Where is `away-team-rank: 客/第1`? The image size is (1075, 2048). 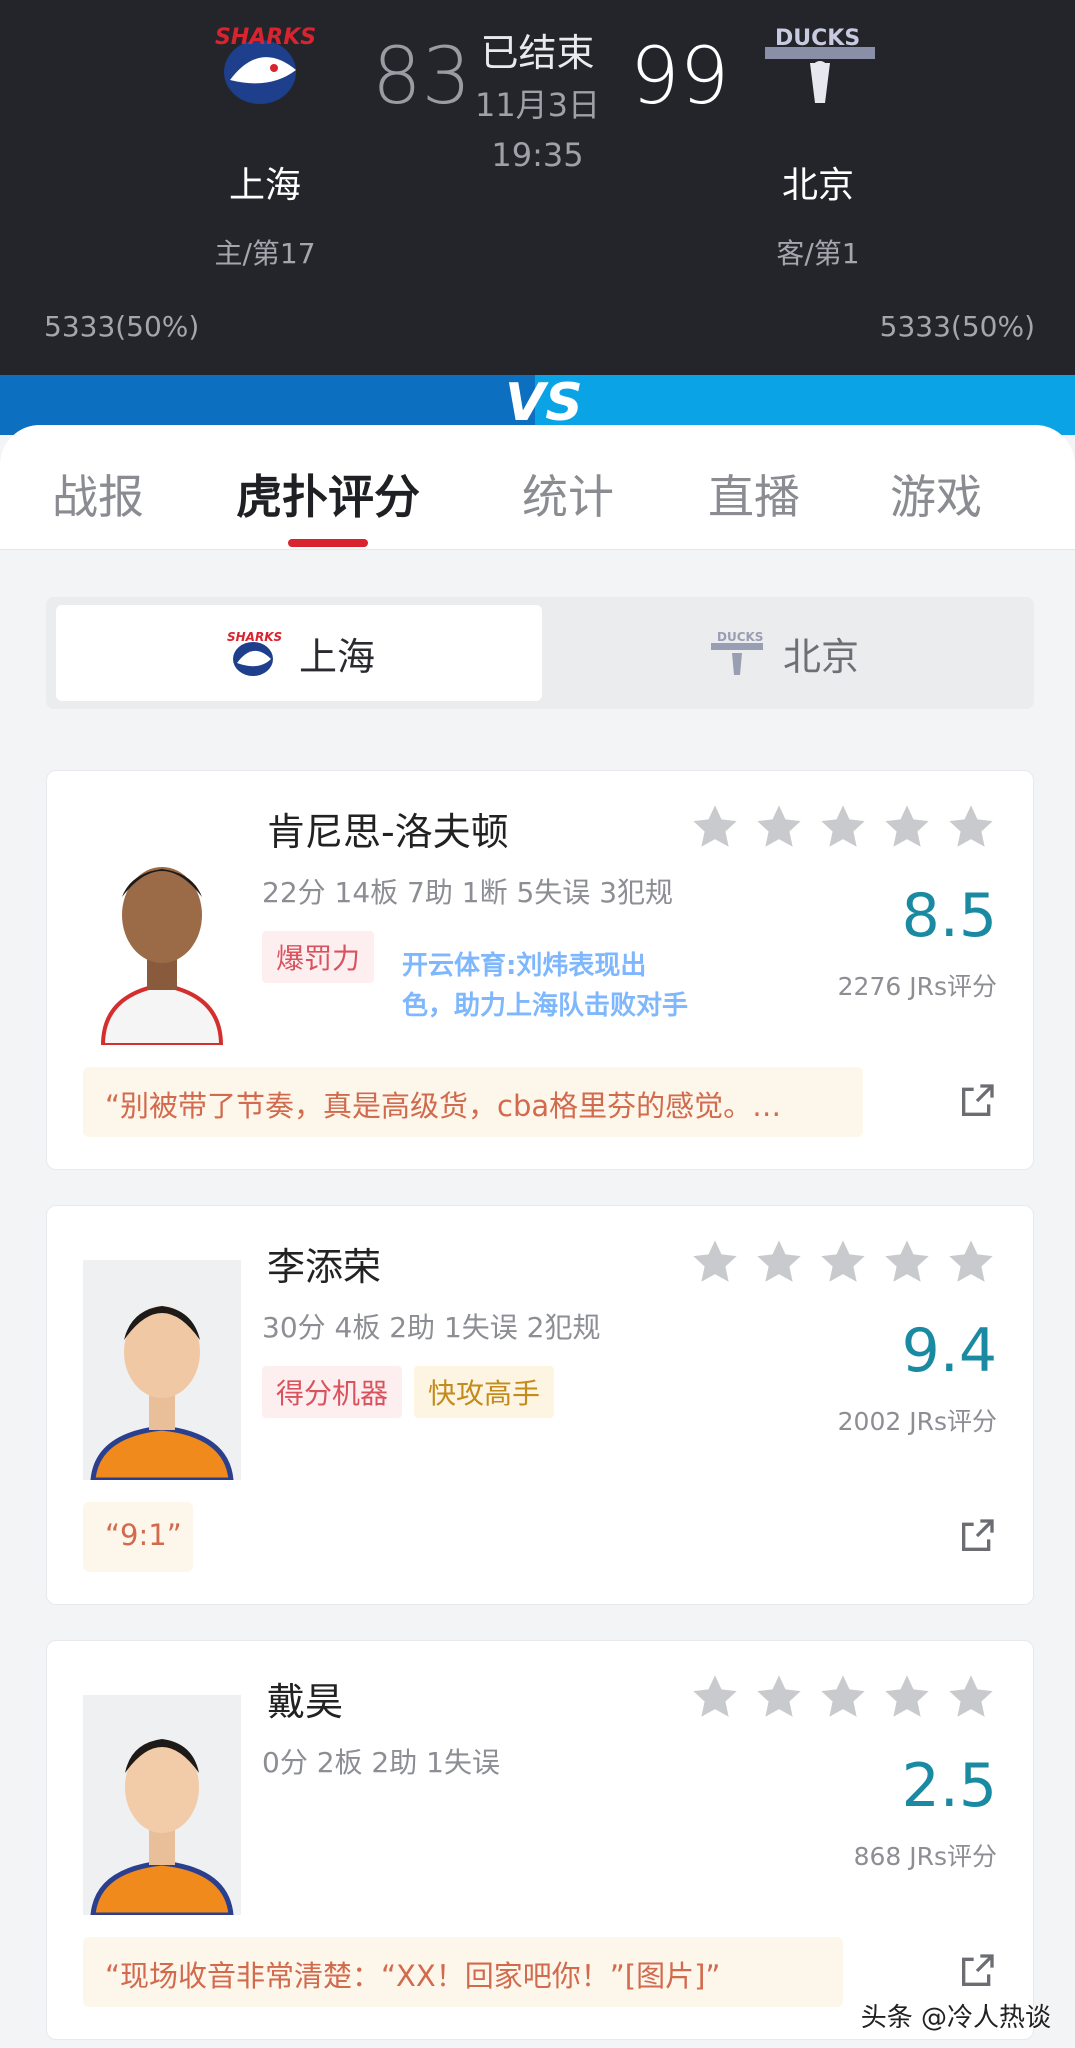 away-team-rank: 客/第1 is located at coordinates (818, 253).